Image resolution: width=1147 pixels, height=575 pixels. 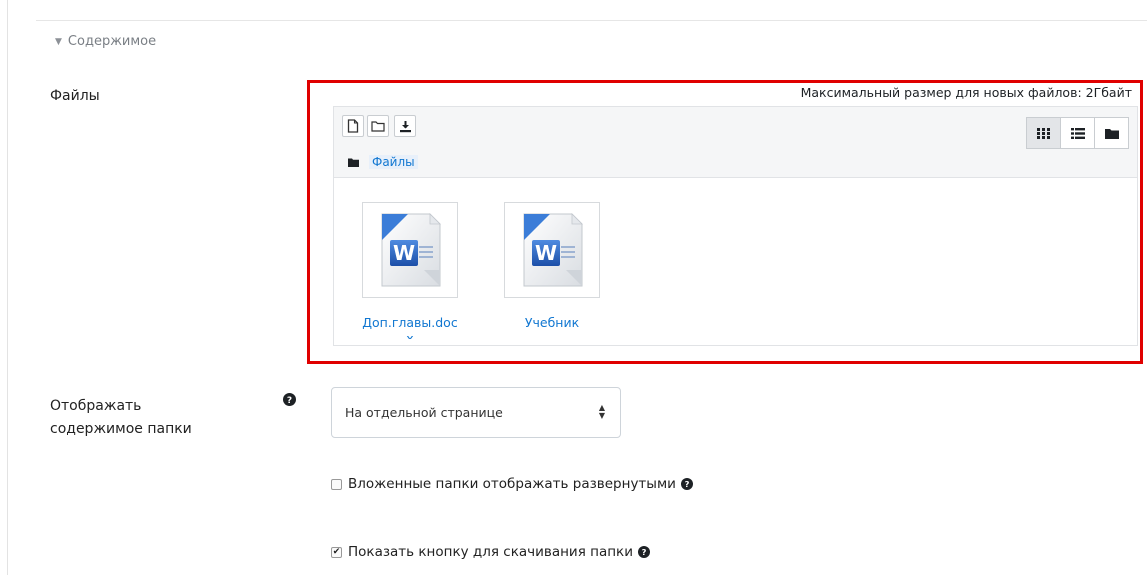 What do you see at coordinates (591, 20) in the screenshot?
I see `section-divider` at bounding box center [591, 20].